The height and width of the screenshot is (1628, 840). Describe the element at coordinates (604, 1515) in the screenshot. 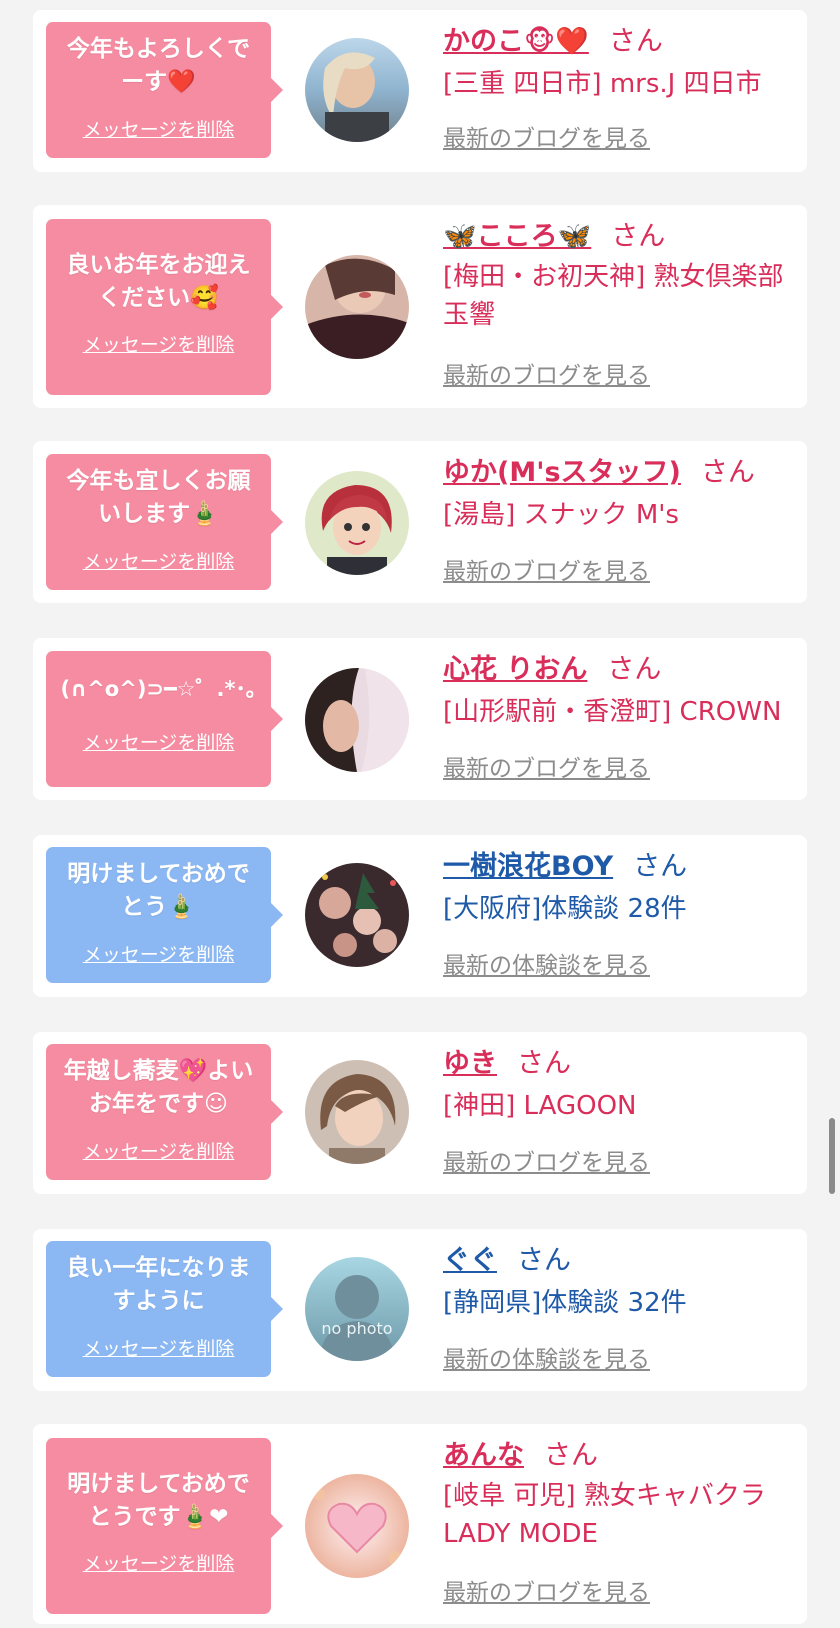

I see `shop-info: [岐阜 可児] 熟女キャバクラ LADY MODE` at that location.